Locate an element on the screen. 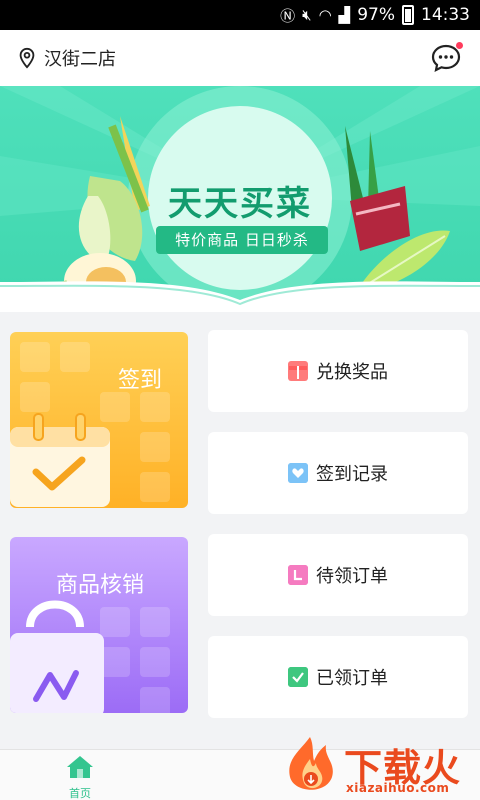 Image resolution: width=480 pixels, height=800 pixels. calendar-check-icon is located at coordinates (90, 424).